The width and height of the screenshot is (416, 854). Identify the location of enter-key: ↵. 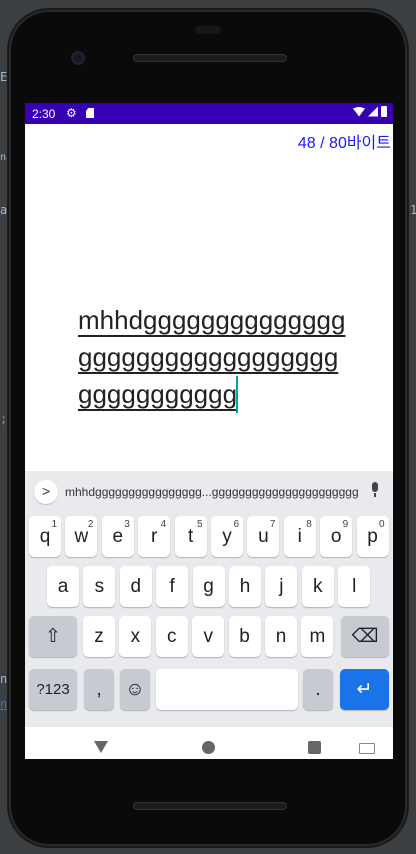
(364, 689).